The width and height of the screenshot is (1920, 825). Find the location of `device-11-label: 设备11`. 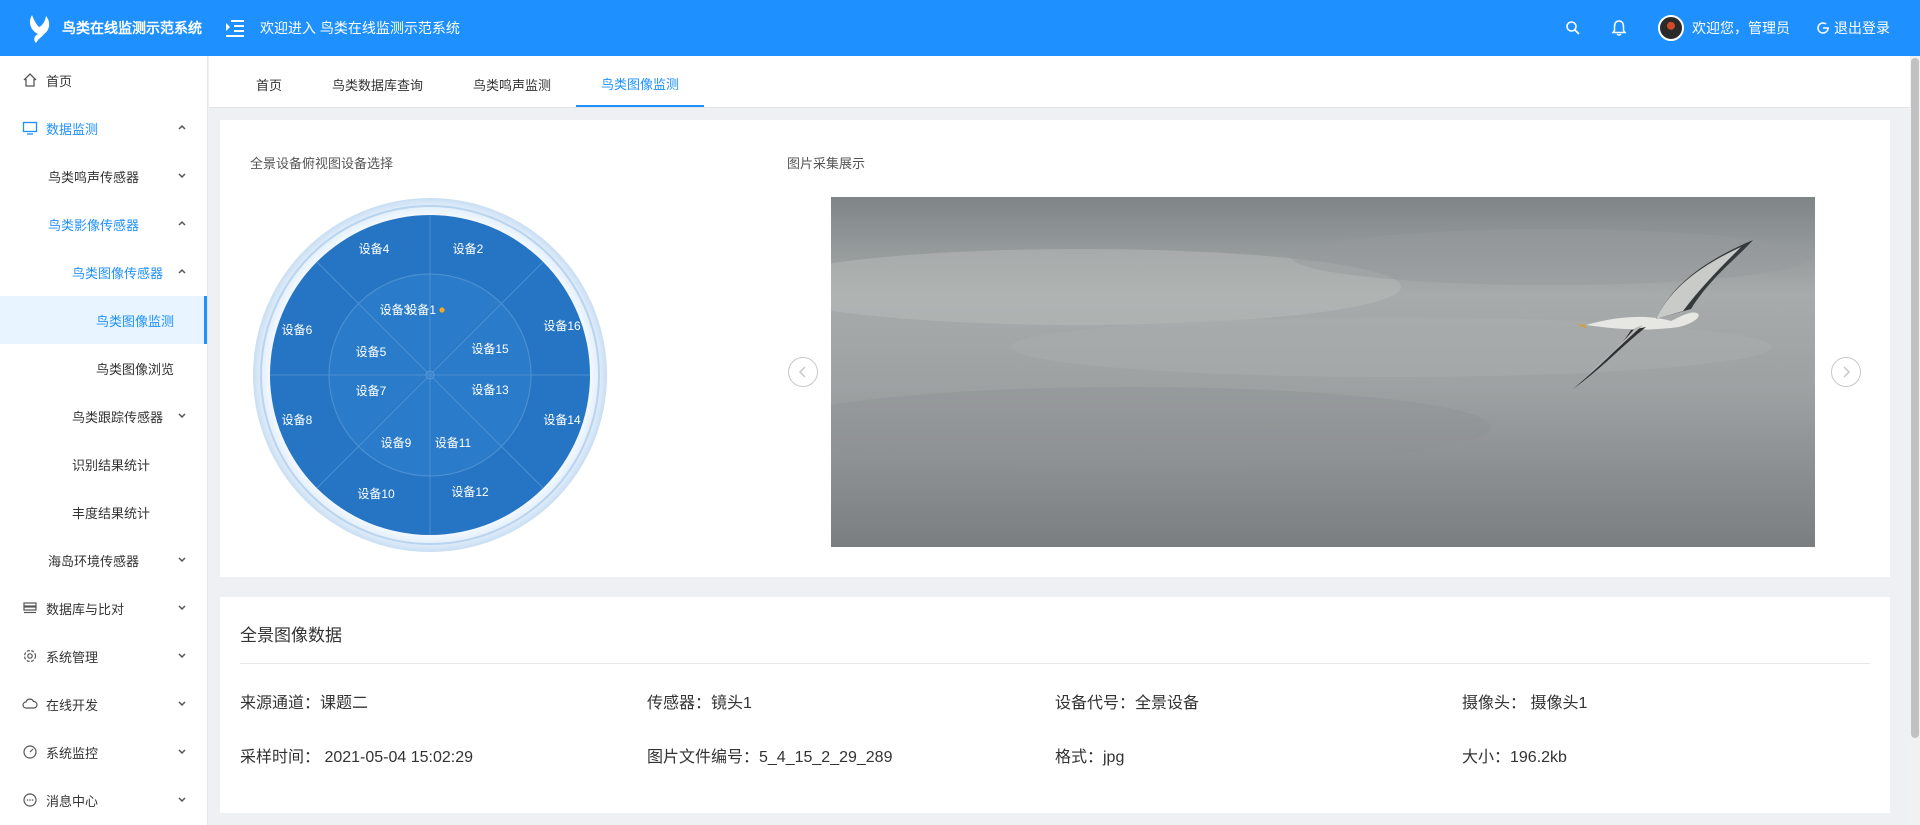

device-11-label: 设备11 is located at coordinates (453, 443).